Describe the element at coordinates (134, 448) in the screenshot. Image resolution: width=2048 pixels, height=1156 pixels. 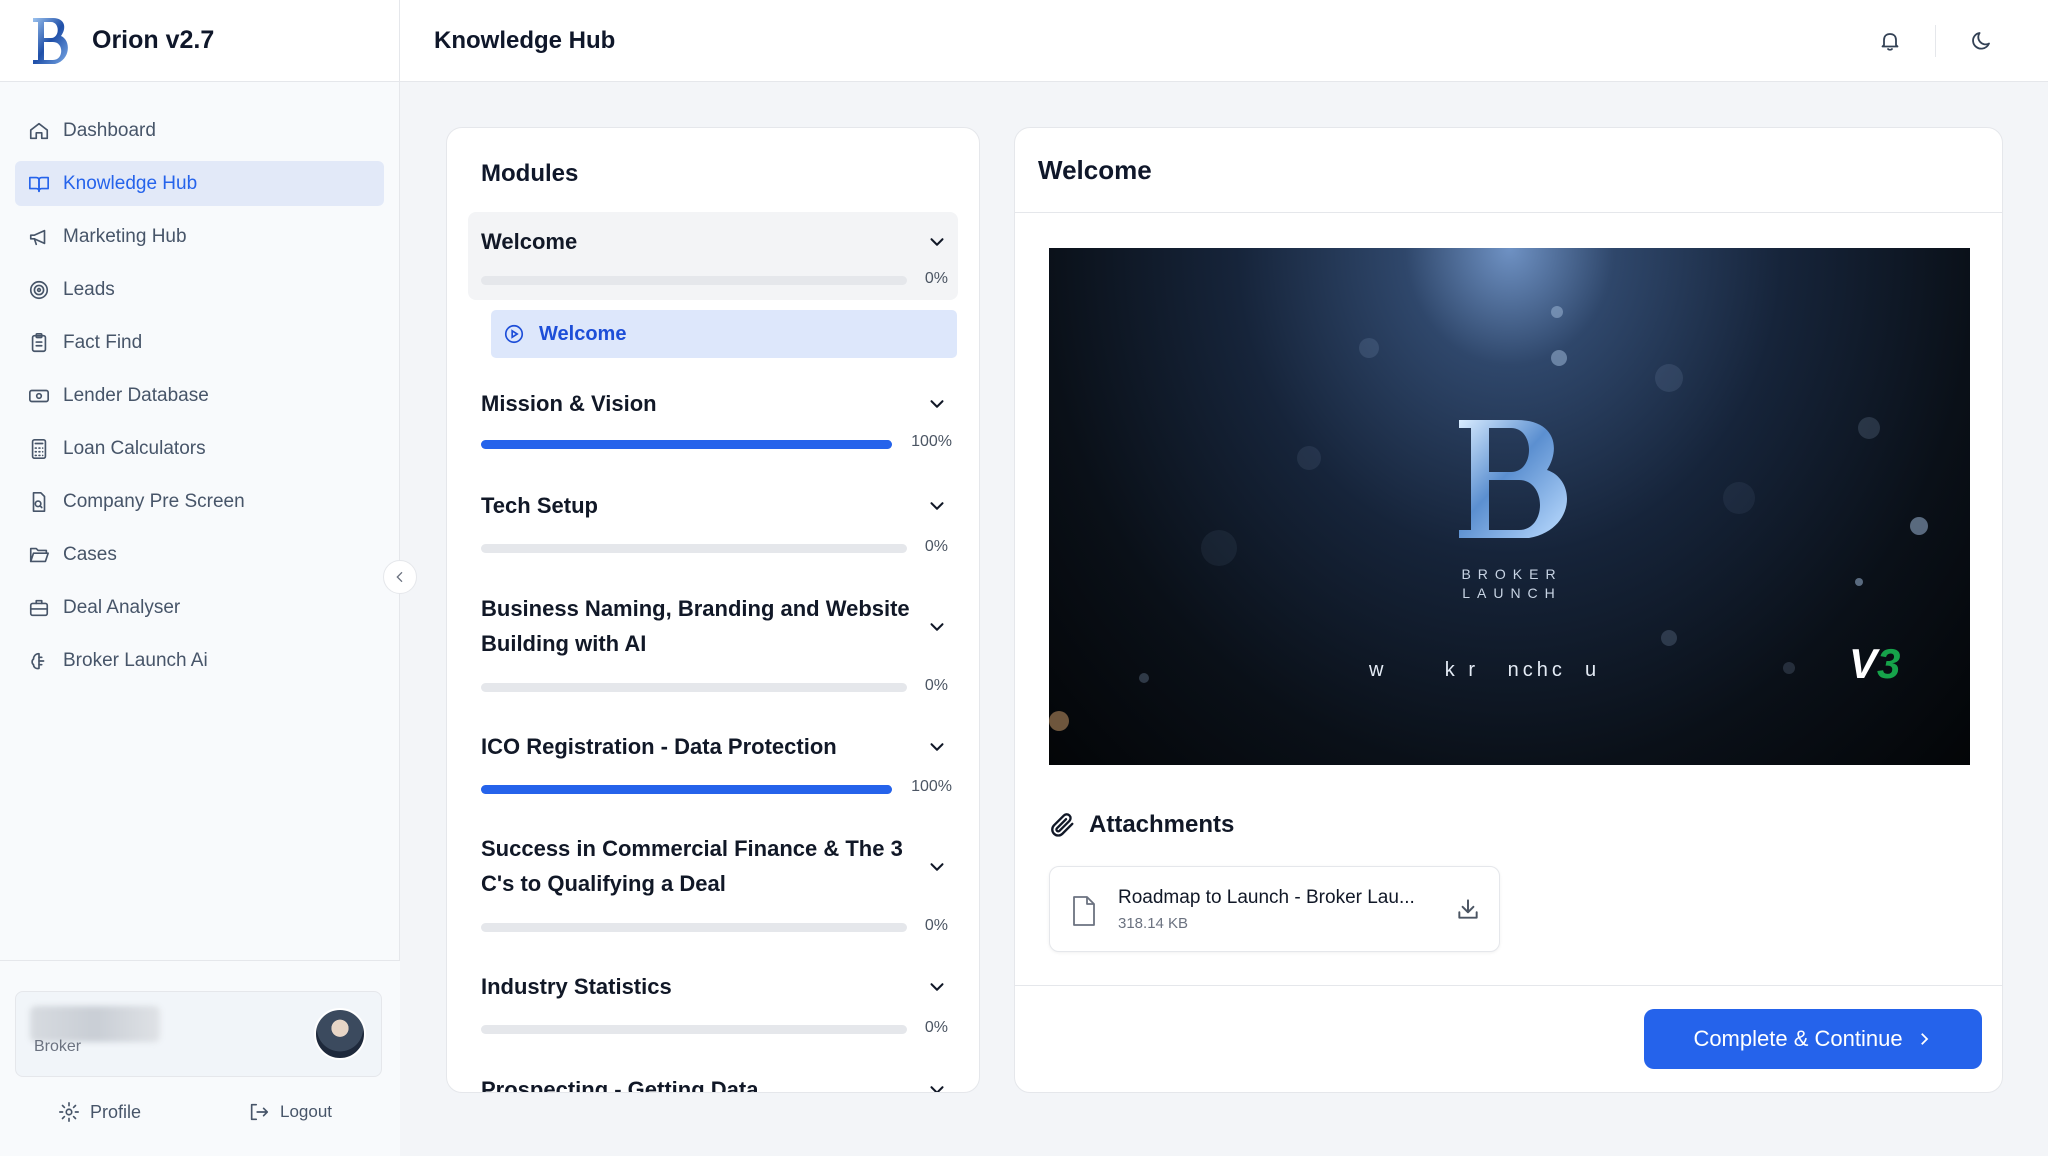
I see `sidebar-item-label: Loan Calculators` at that location.